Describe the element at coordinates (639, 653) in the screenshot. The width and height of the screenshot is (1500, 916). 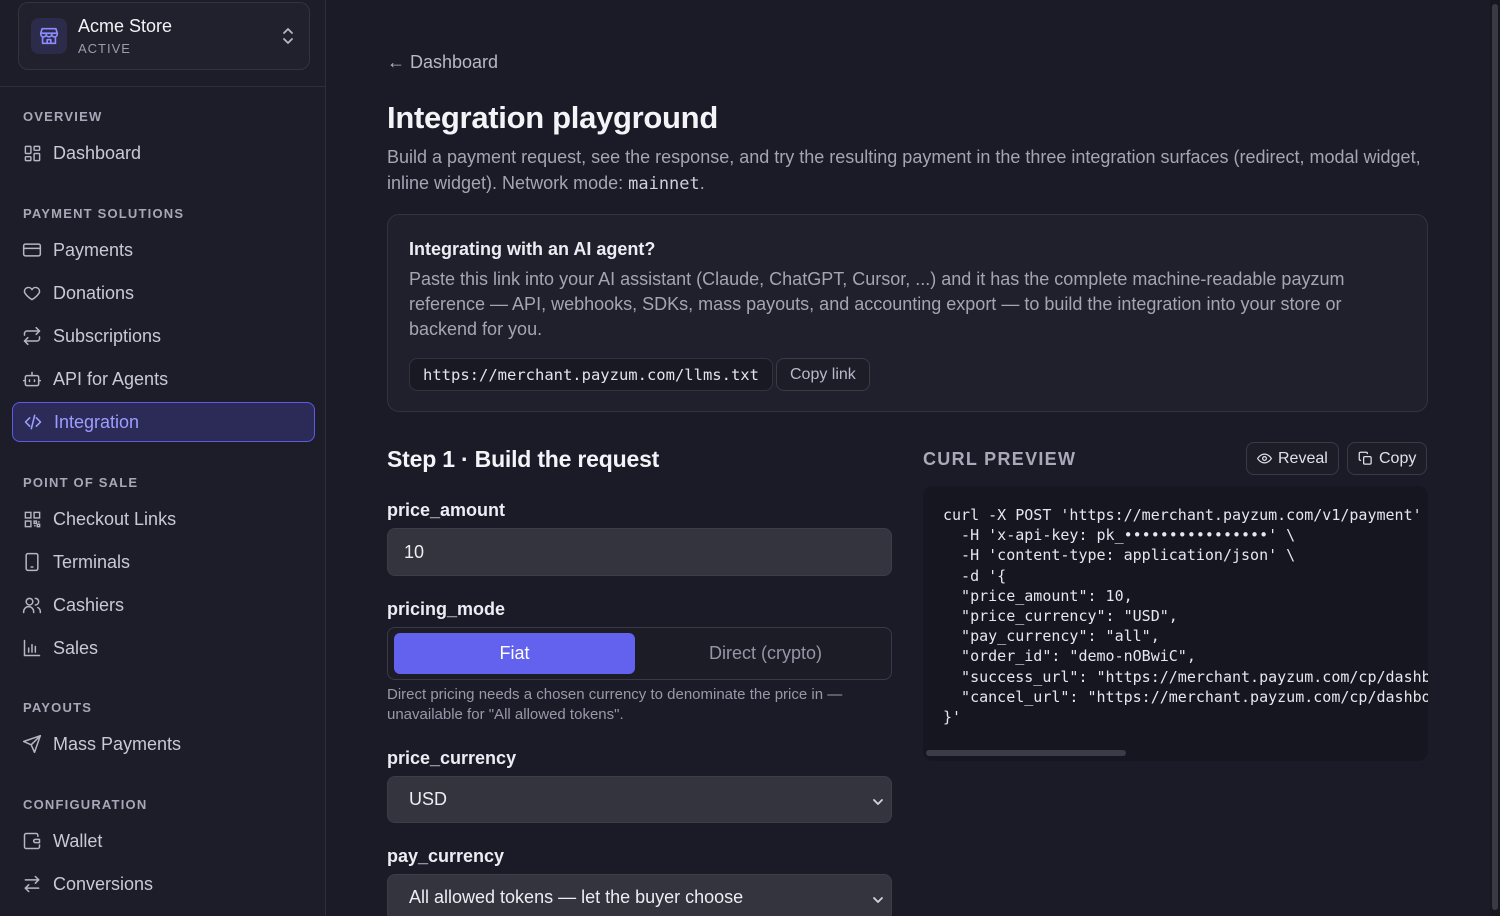
I see `pricing-mode-toggle: Fiat Direct (crypto)` at that location.